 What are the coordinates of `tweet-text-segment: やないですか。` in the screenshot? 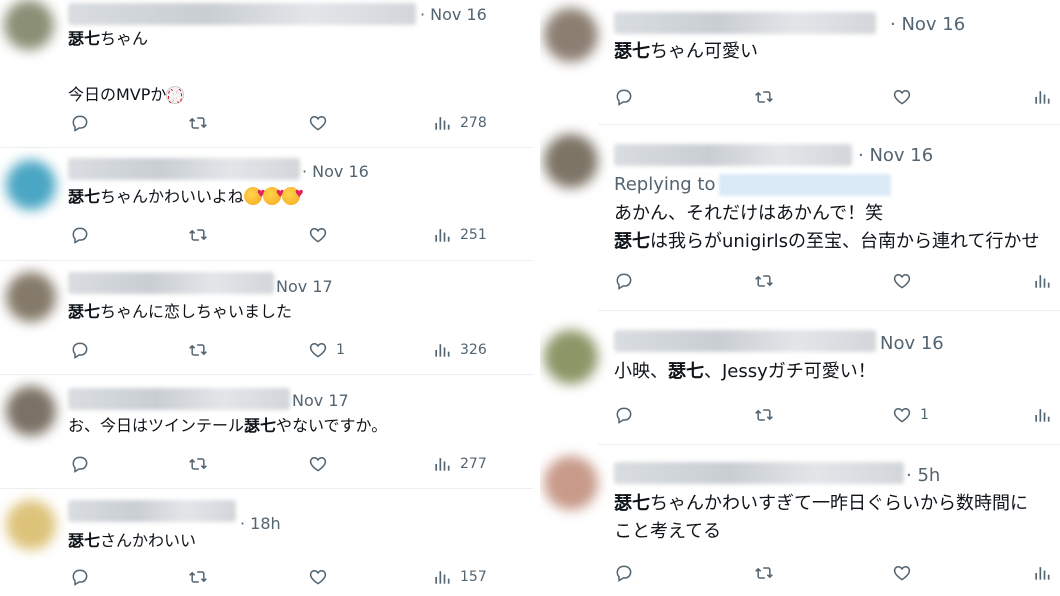 It's located at (332, 425).